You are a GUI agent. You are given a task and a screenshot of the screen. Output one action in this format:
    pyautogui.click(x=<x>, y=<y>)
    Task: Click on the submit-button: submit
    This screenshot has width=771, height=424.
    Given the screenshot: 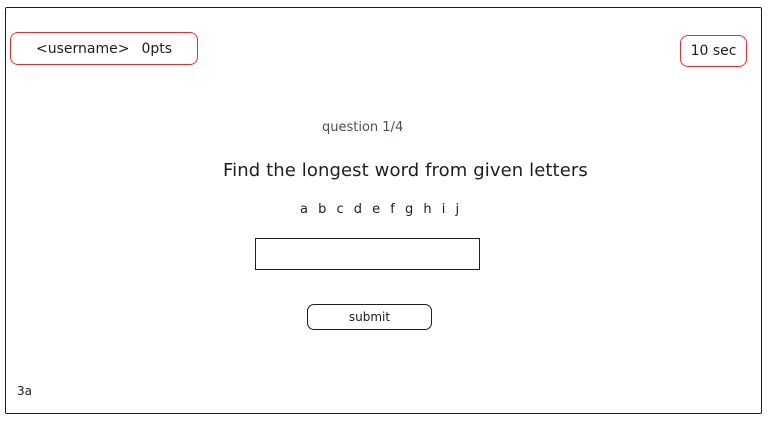 What is the action you would take?
    pyautogui.click(x=369, y=317)
    